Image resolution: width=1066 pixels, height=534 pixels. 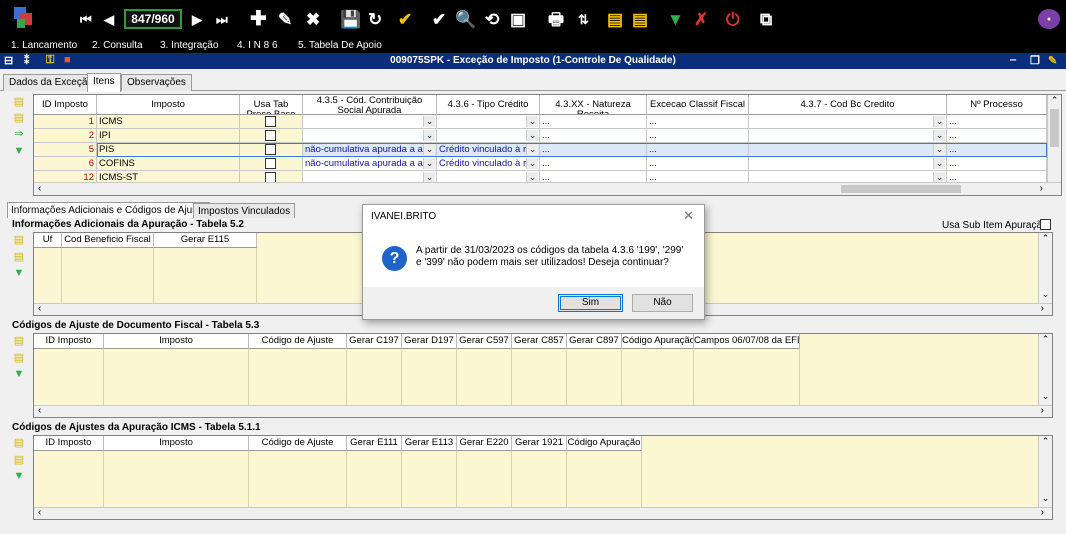 What do you see at coordinates (1049, 19) in the screenshot?
I see `user-avatar: ●` at bounding box center [1049, 19].